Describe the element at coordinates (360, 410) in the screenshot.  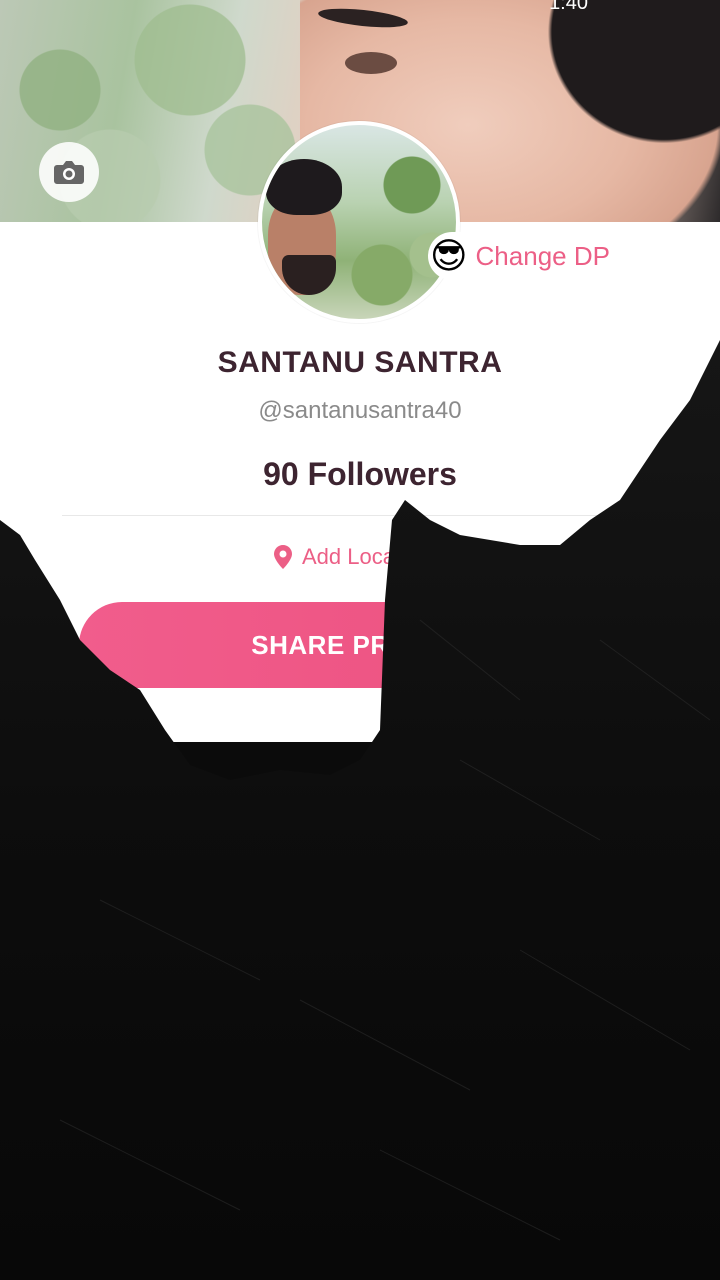
I see `profile-handle: @santanusantra40` at that location.